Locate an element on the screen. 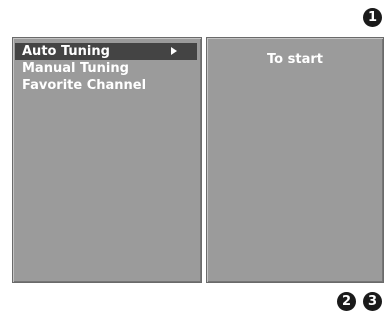 This screenshot has width=384, height=316. step-3-badge: 3 is located at coordinates (372, 301).